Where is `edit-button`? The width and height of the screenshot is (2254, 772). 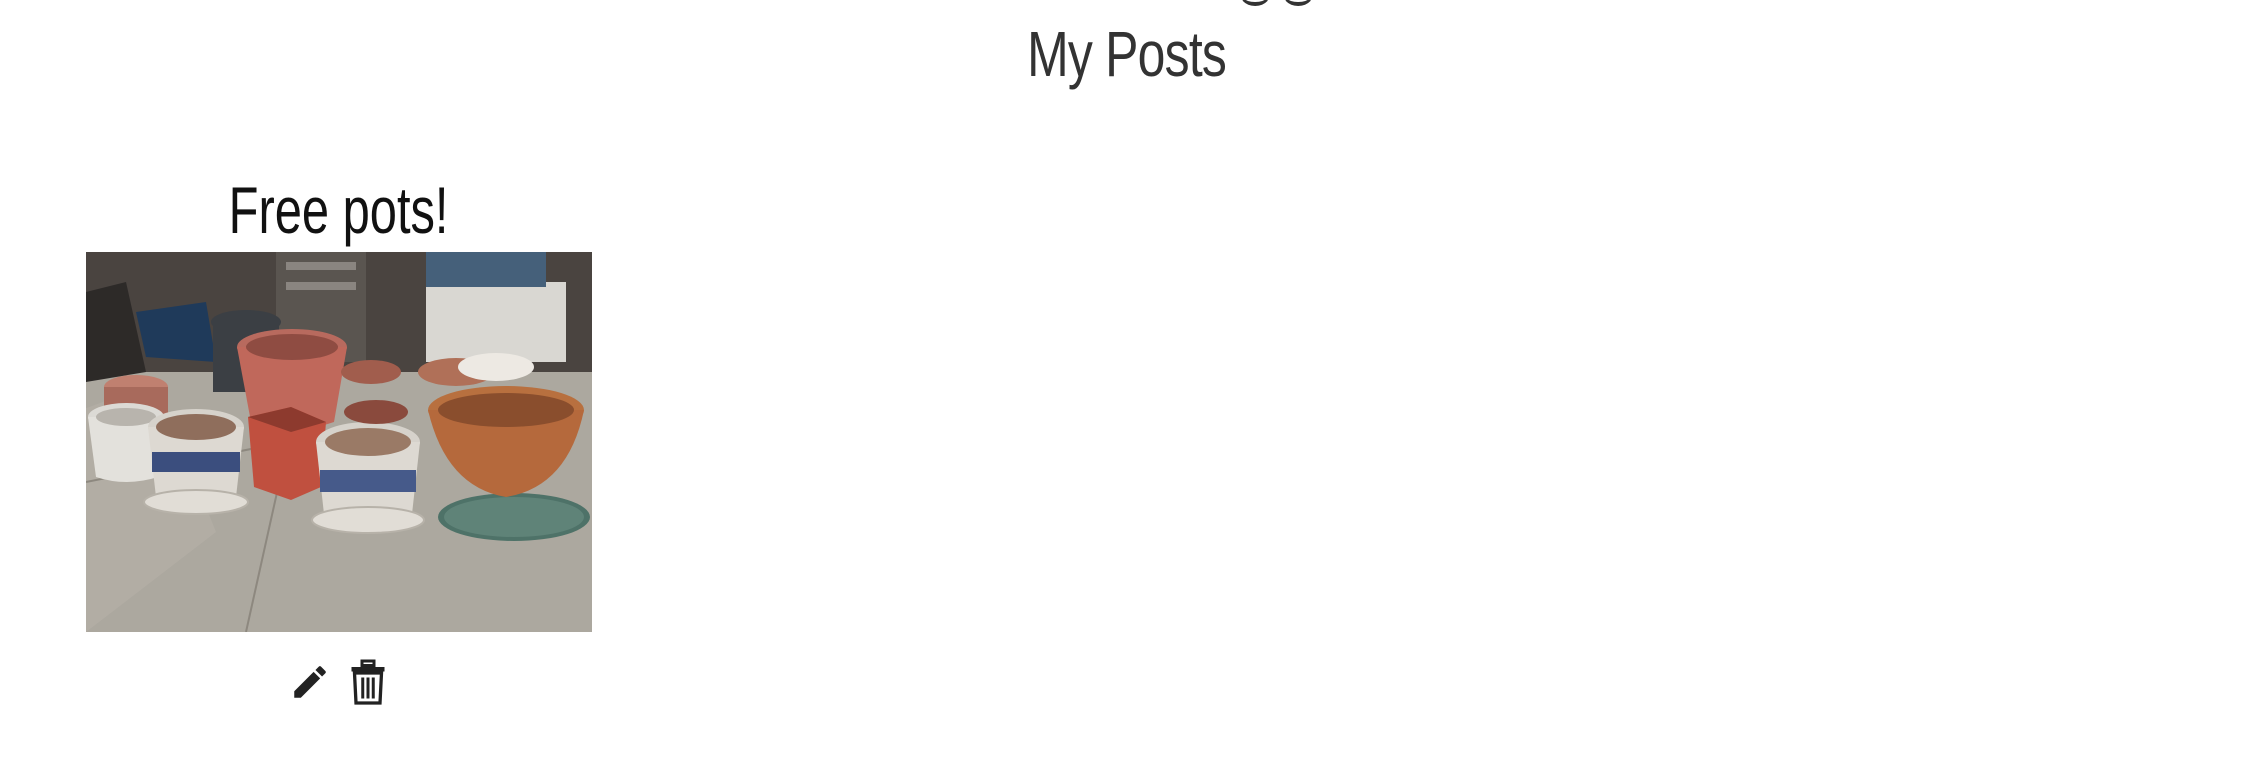
edit-button is located at coordinates (310, 682).